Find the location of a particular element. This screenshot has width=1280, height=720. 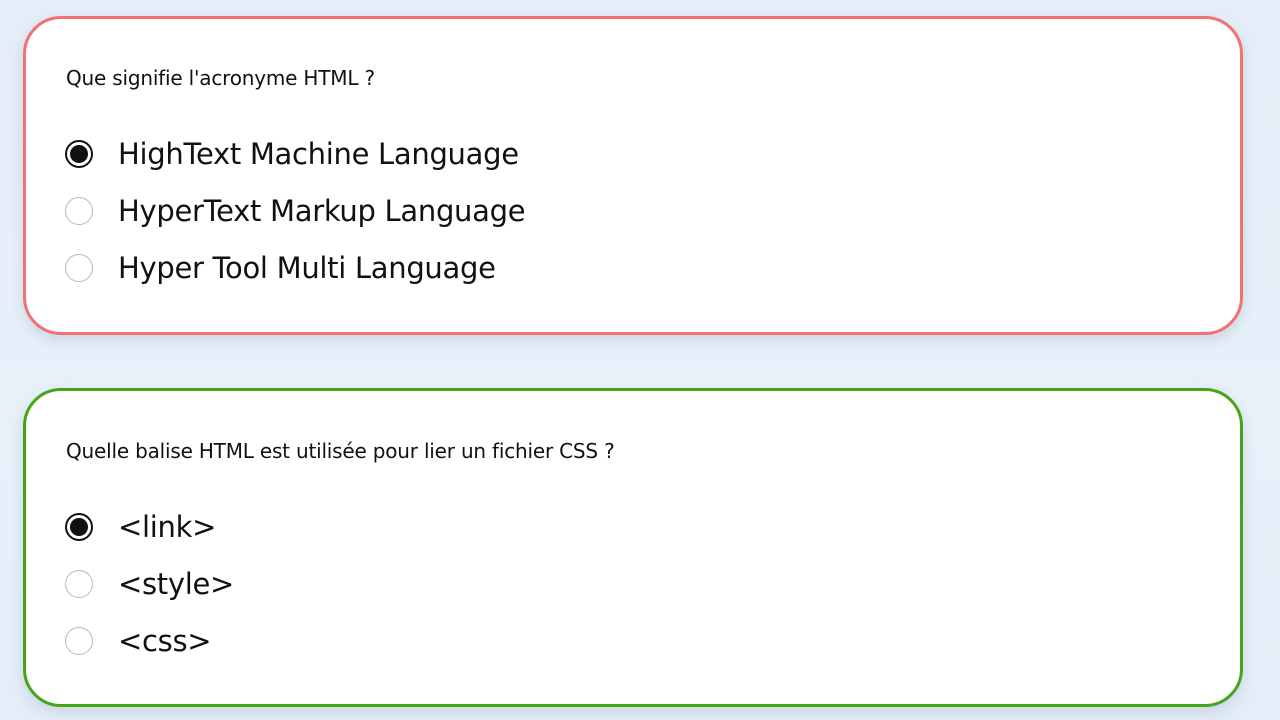

answer-label: HyperText Markup Language is located at coordinates (322, 211).